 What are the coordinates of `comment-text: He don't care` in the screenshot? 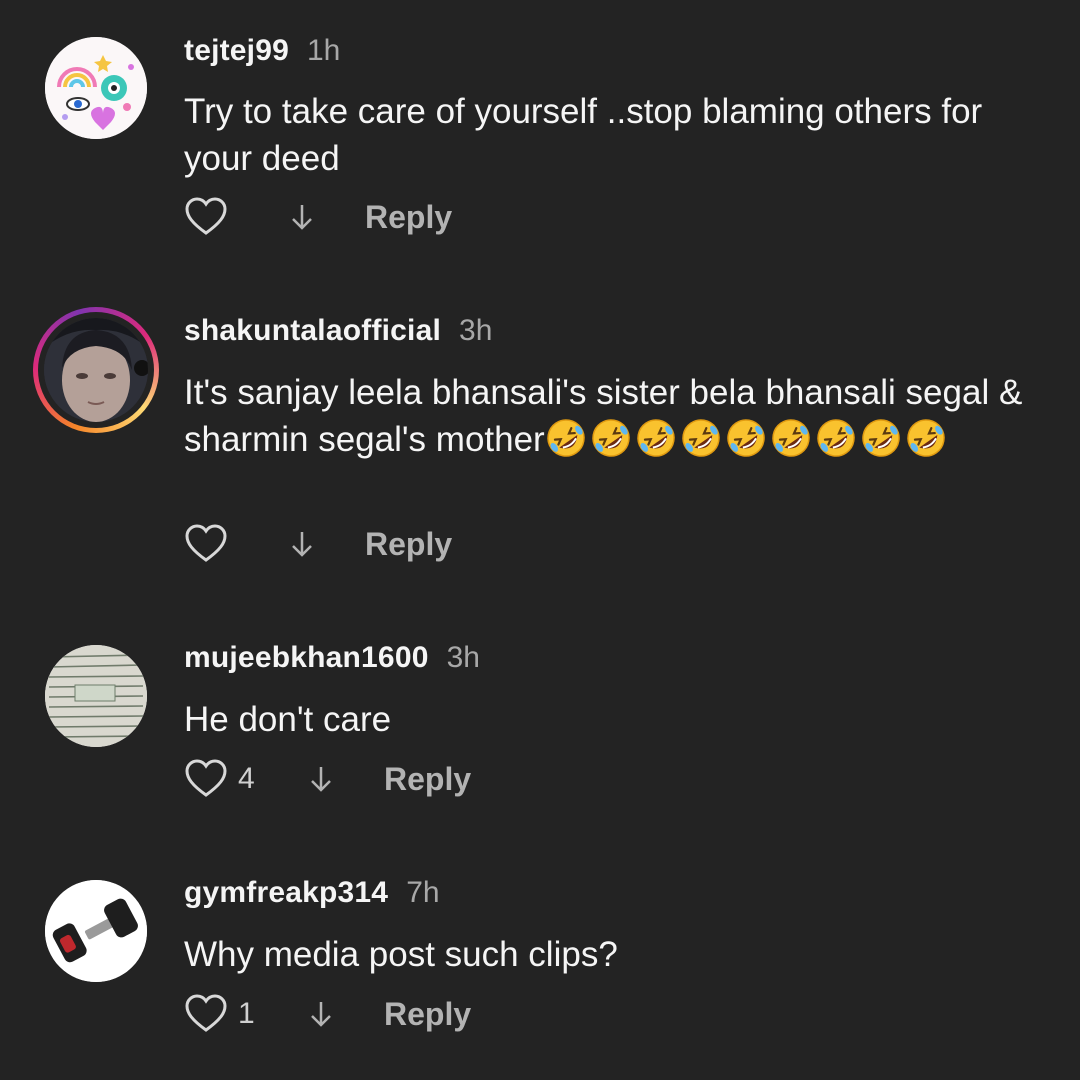 It's located at (288, 719).